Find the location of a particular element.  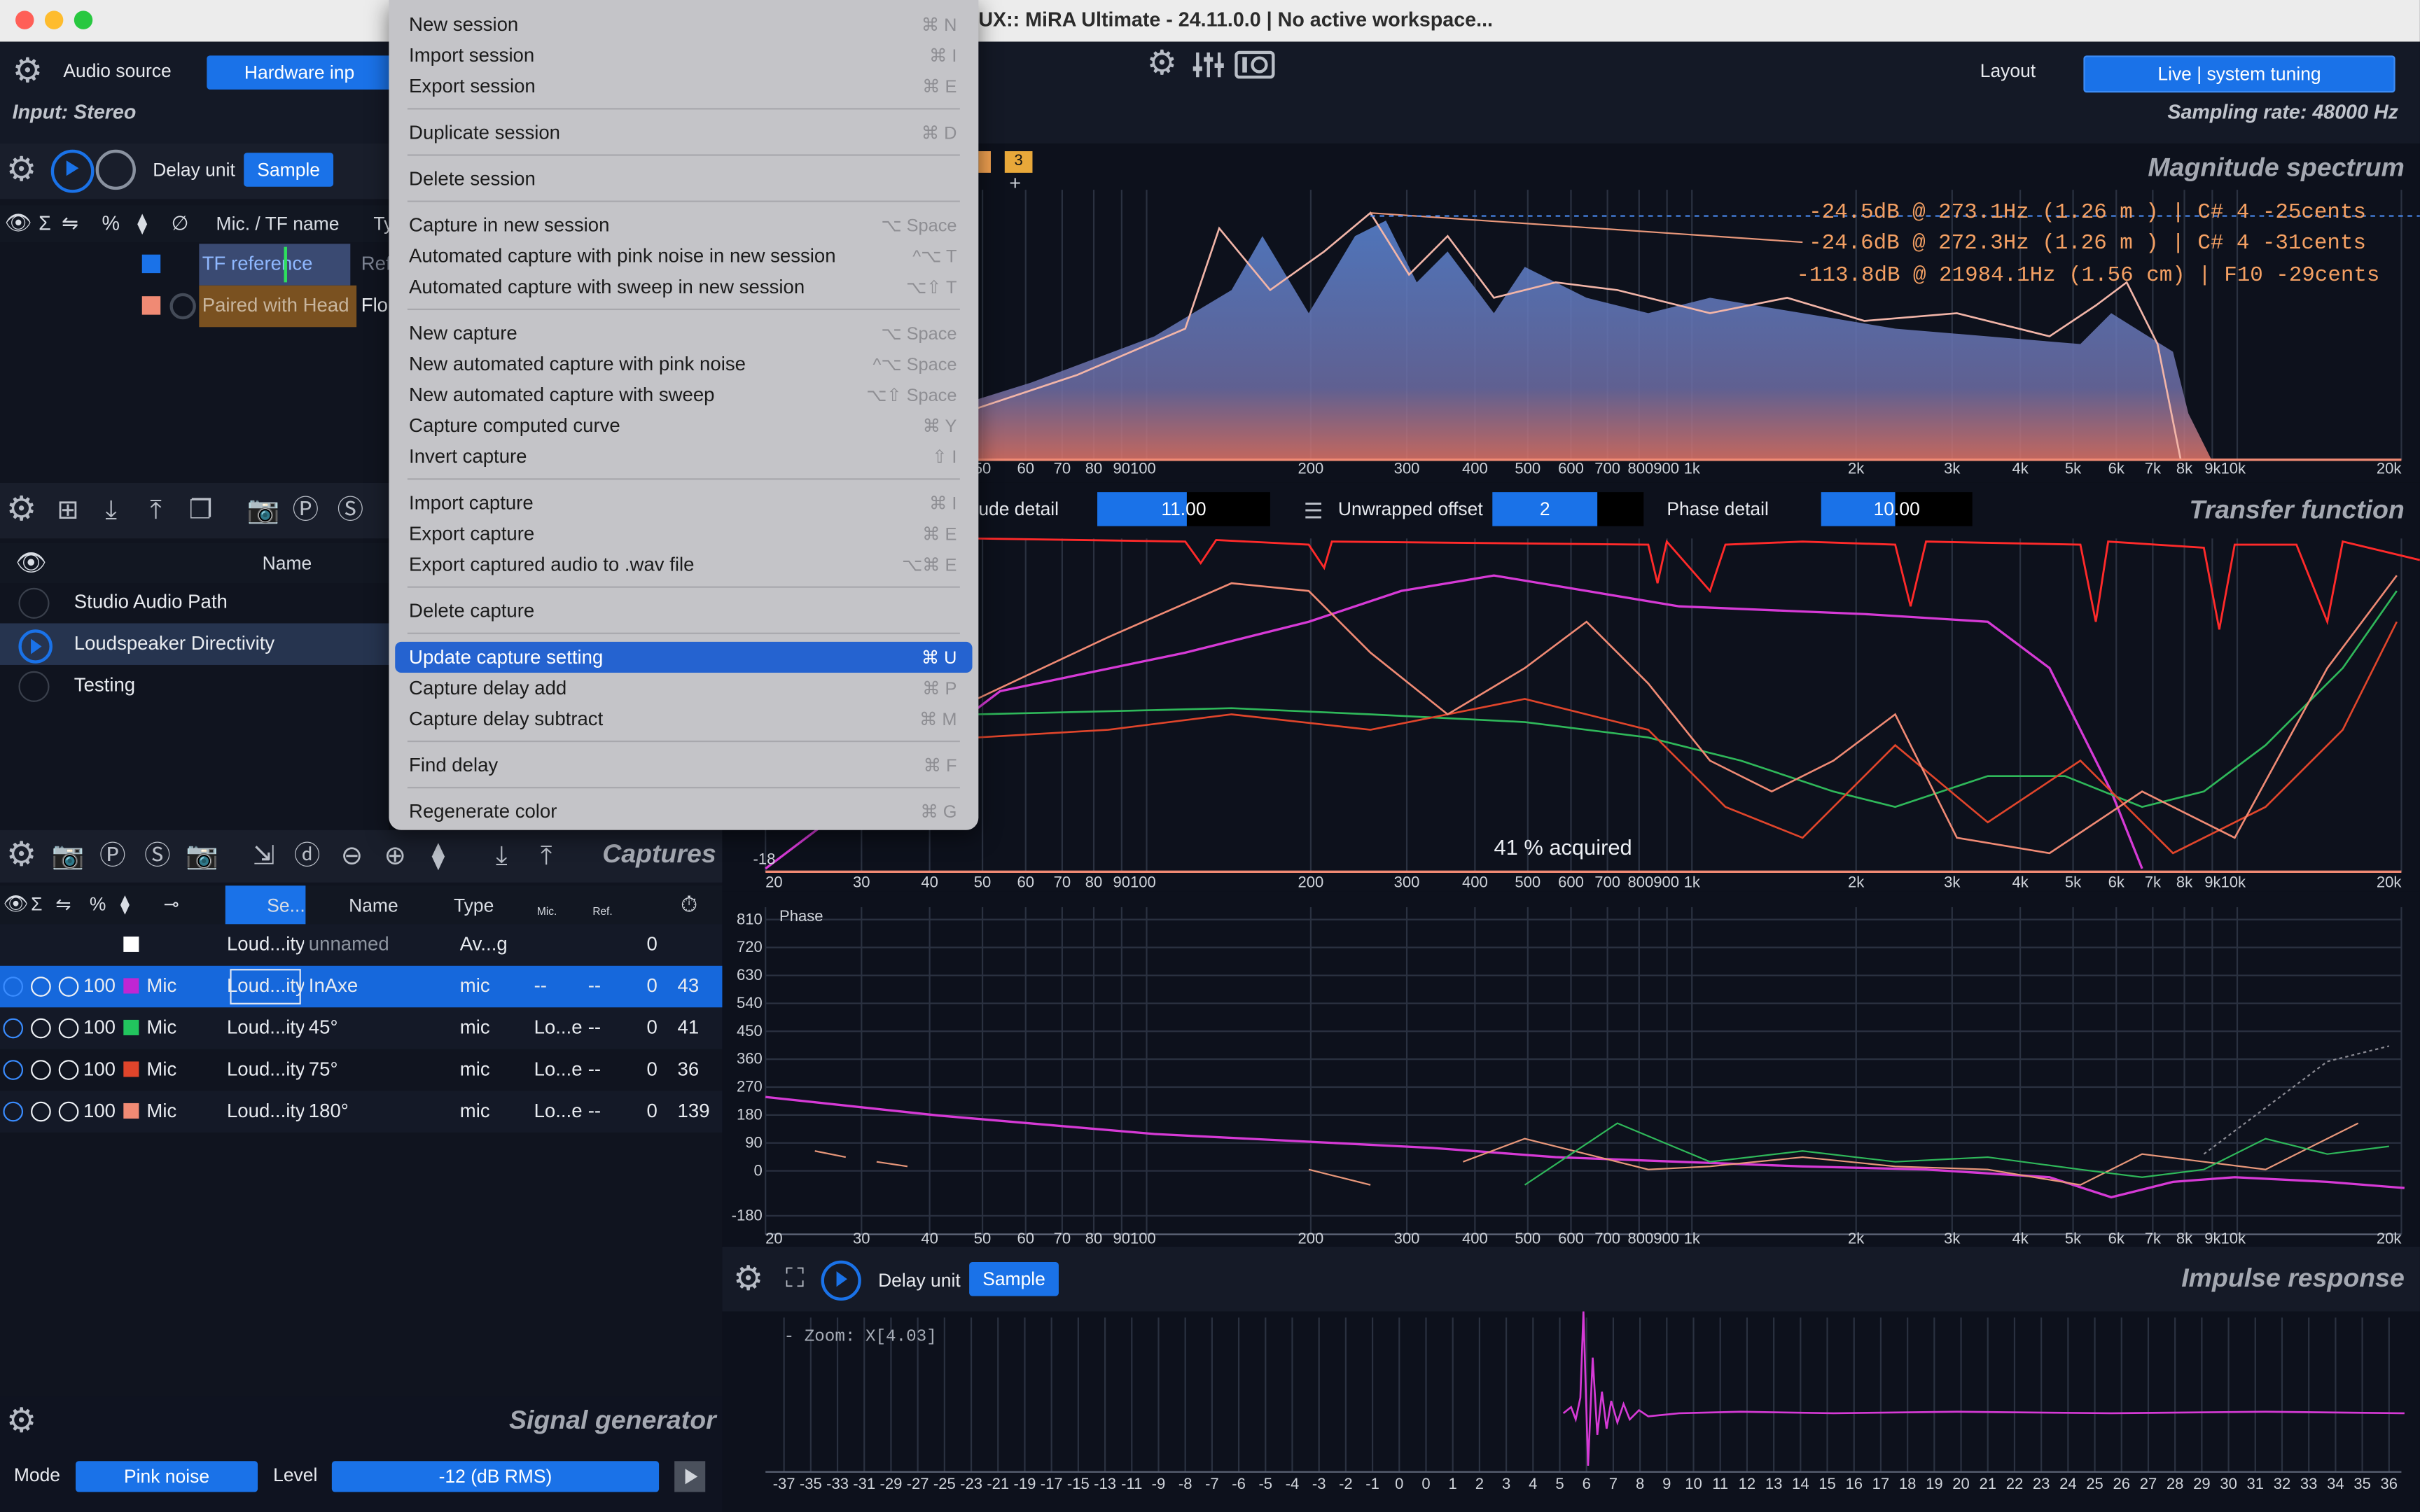

paint-bucket-icon: ⧫ is located at coordinates (142, 223).